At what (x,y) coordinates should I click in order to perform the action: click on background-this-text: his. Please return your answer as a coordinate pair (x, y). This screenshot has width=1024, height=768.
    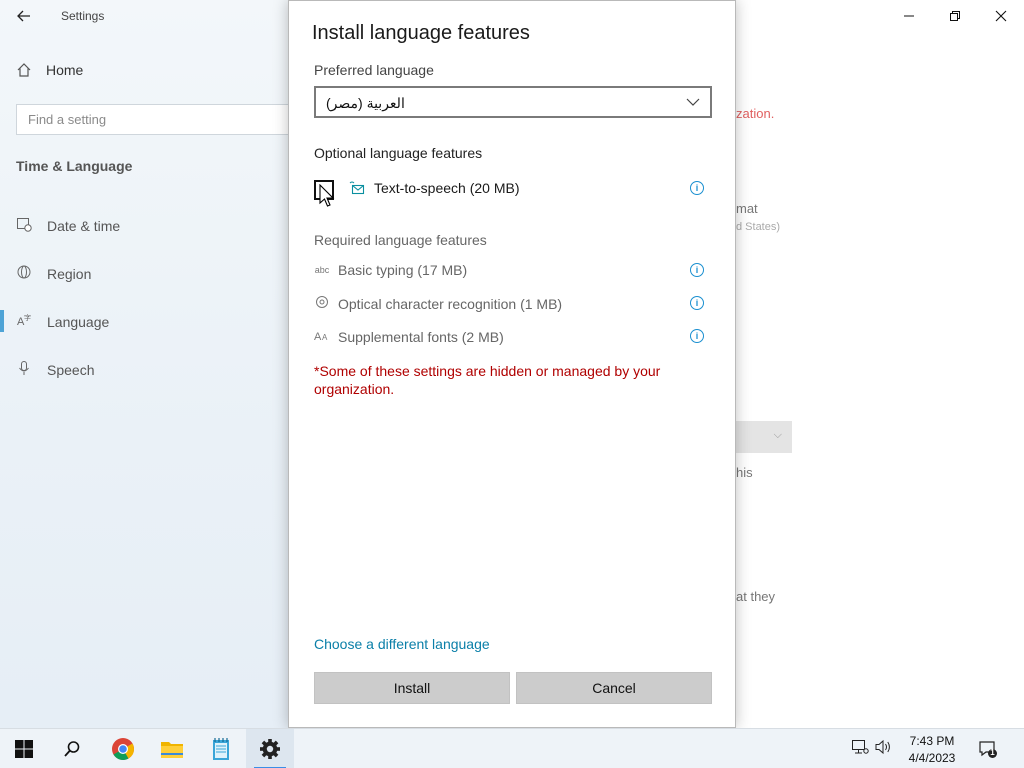
    Looking at the image, I should click on (744, 472).